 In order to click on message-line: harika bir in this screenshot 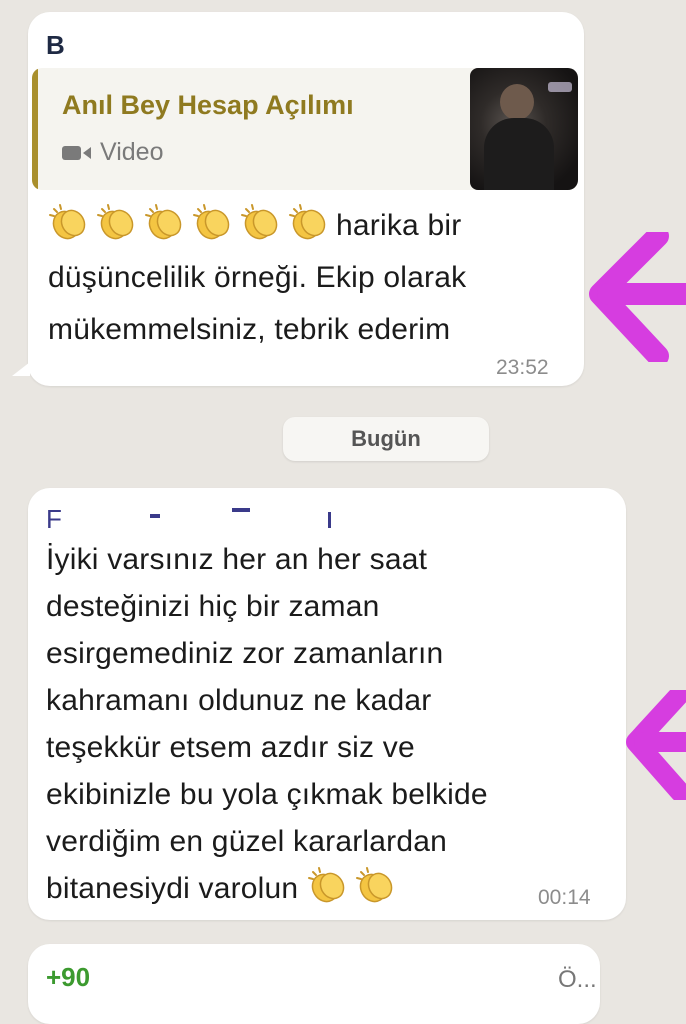, I will do `click(313, 226)`.